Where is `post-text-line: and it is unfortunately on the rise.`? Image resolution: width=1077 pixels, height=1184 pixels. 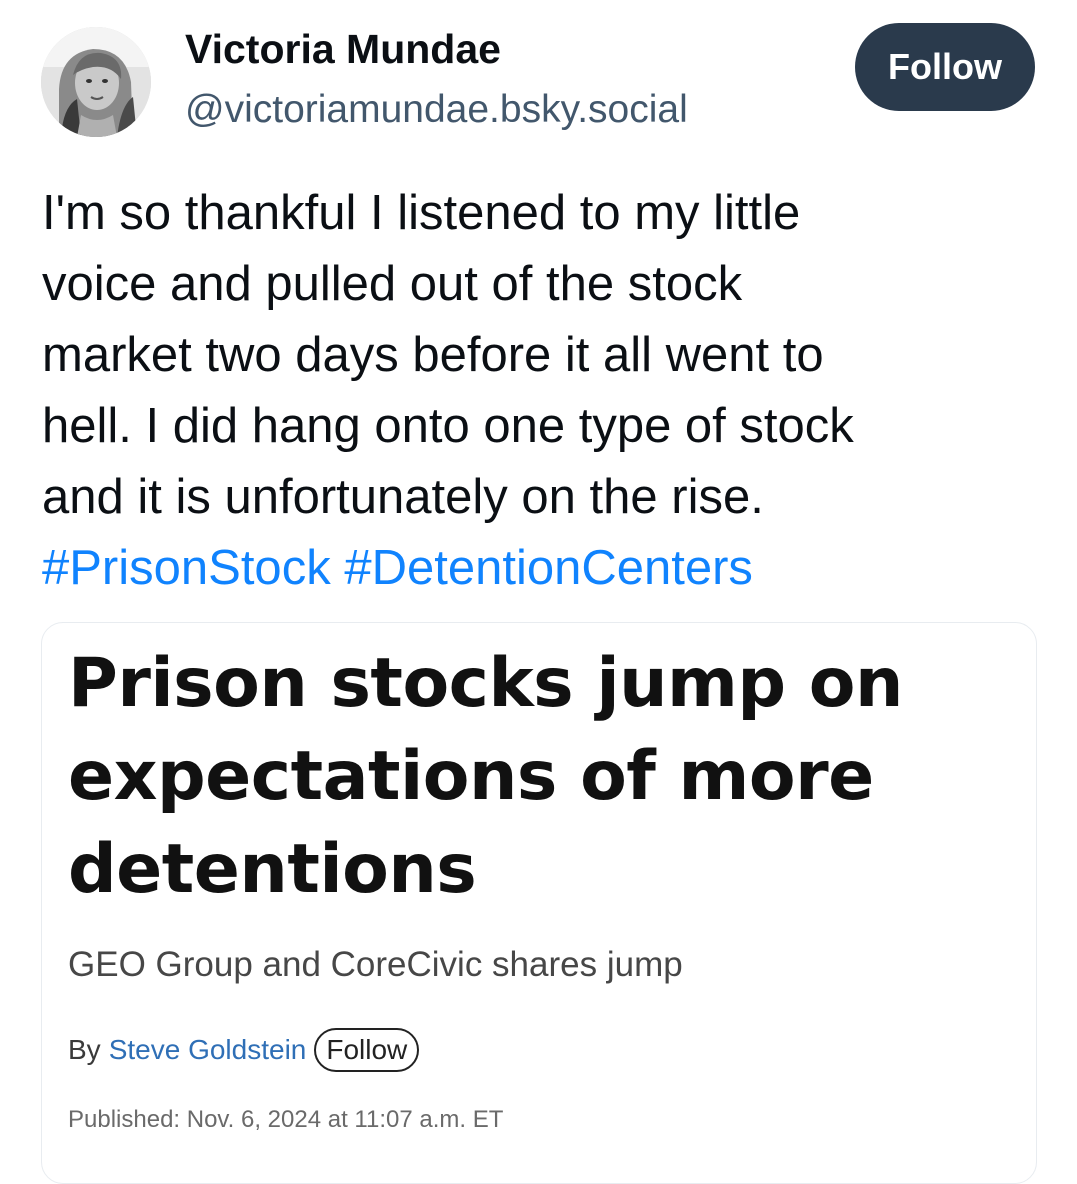
post-text-line: and it is unfortunately on the rise. is located at coordinates (403, 497).